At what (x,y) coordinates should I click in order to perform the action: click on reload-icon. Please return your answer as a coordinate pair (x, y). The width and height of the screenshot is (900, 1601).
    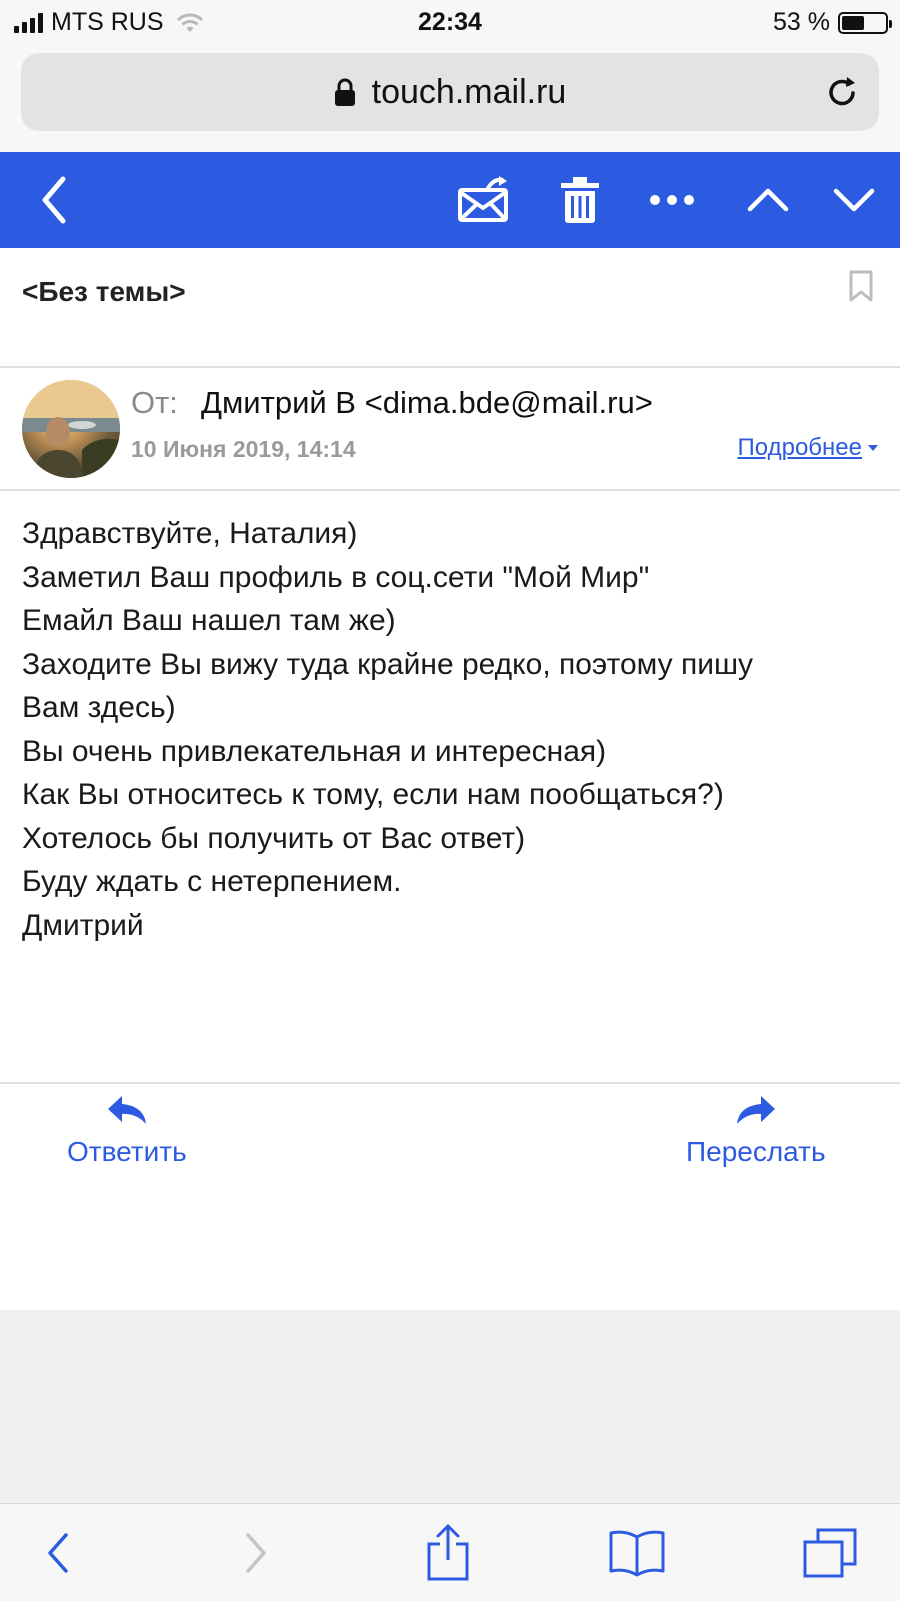
    Looking at the image, I should click on (843, 92).